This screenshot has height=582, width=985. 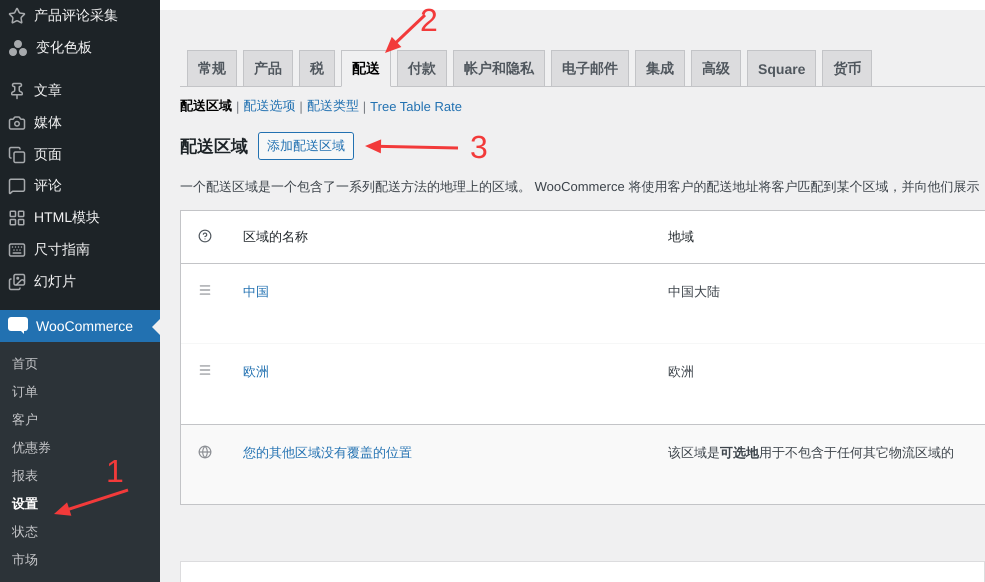 What do you see at coordinates (580, 187) in the screenshot?
I see `description: 一个配送区域是一个包含了一系列配送方法的地理上的区域。 WooCommerce 将使用客户的配送地址将客户匹配到某个区域，并向他们展示` at bounding box center [580, 187].